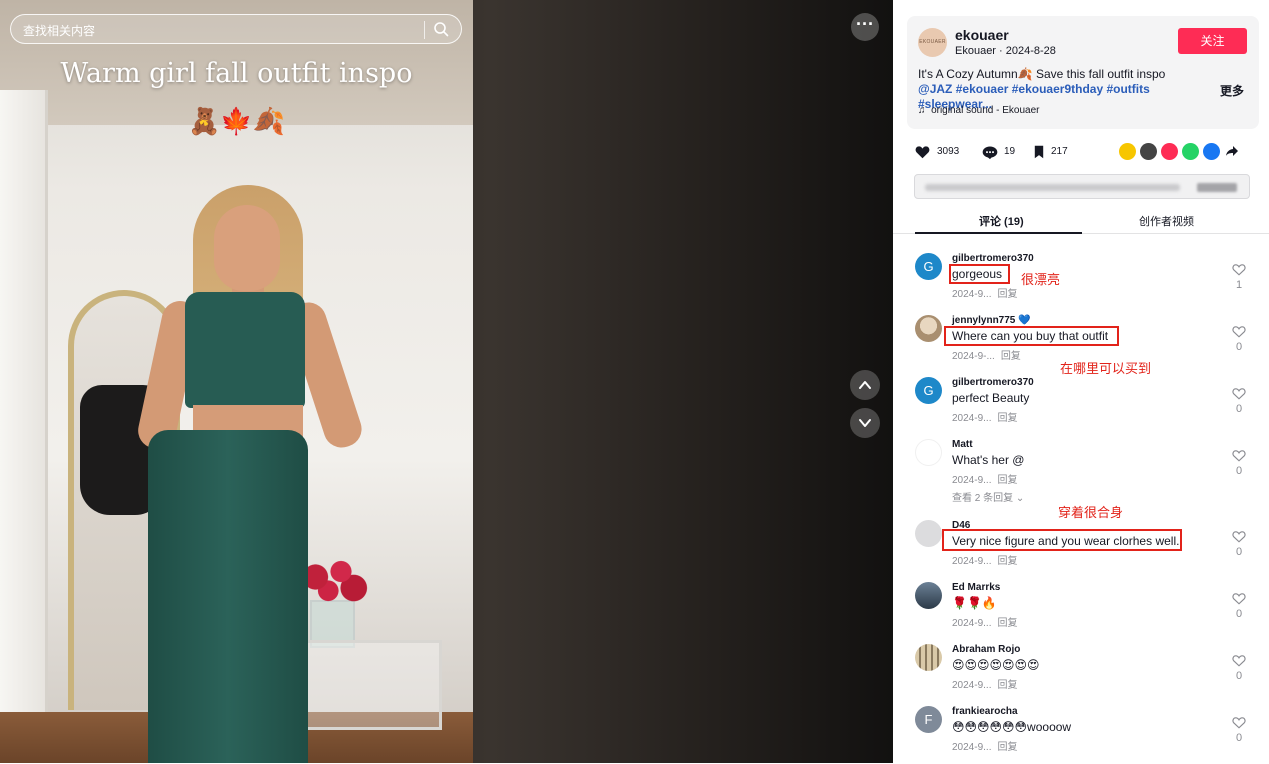  I want to click on annotation-translation-3: 穿着很合身, so click(1091, 512).